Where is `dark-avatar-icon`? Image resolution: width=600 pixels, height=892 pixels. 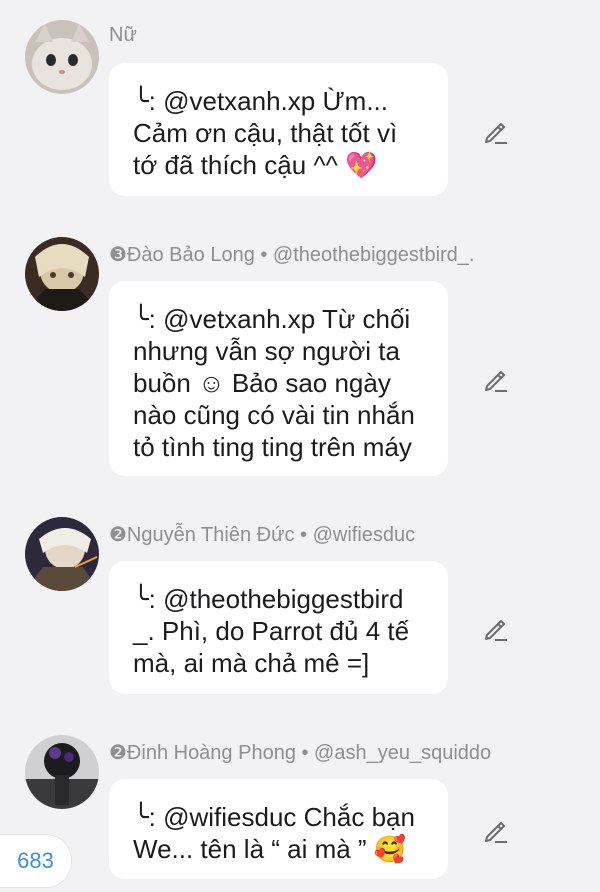 dark-avatar-icon is located at coordinates (62, 772).